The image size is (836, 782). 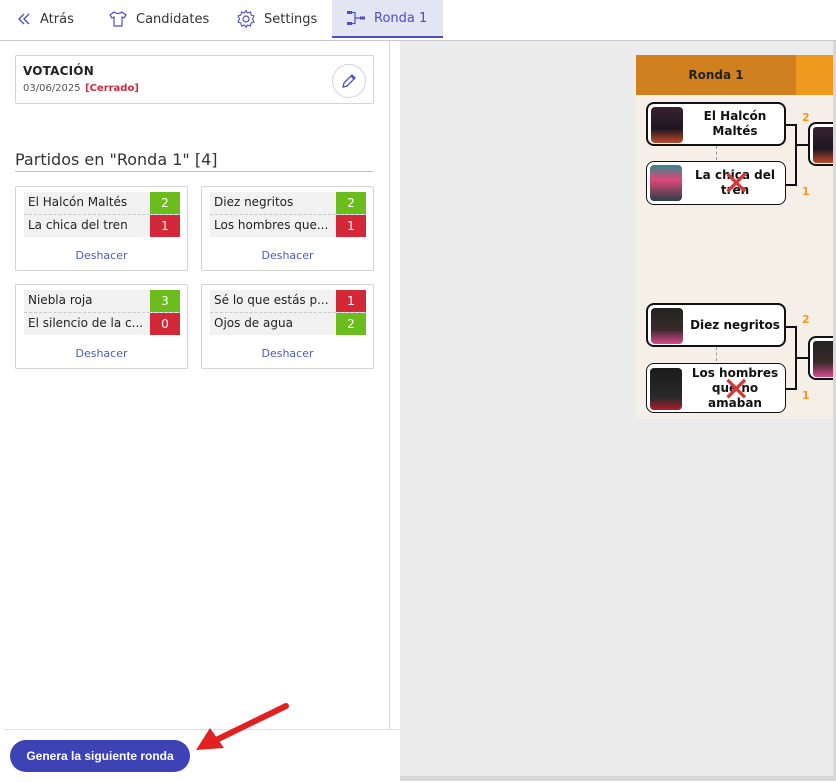 I want to click on votacion-date: 03/06/2025, so click(x=52, y=88).